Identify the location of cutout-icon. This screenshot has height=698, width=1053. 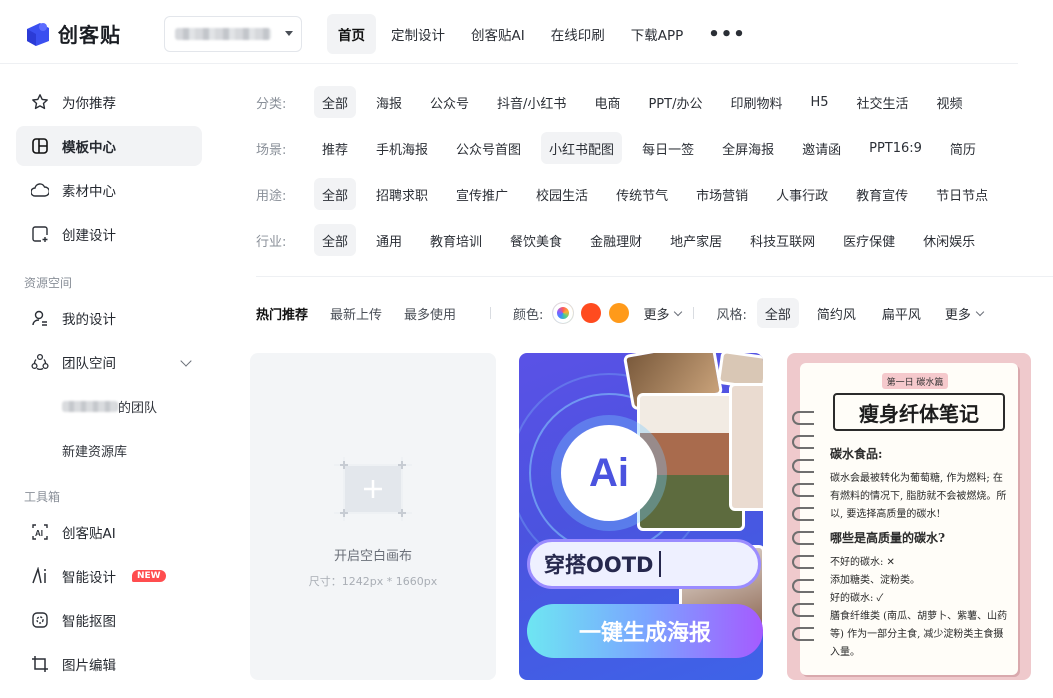
(40, 620).